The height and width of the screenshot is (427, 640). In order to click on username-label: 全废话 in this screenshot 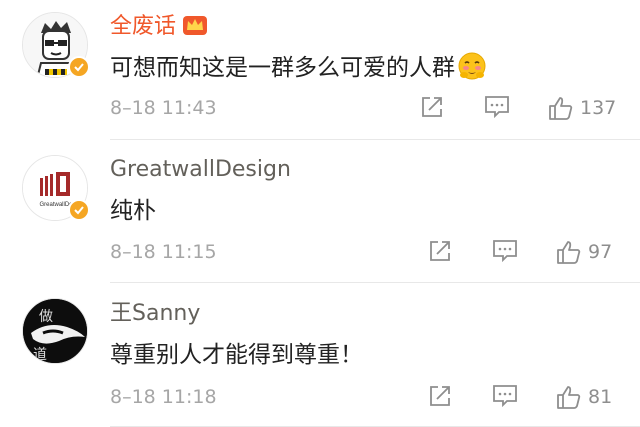, I will do `click(143, 26)`.